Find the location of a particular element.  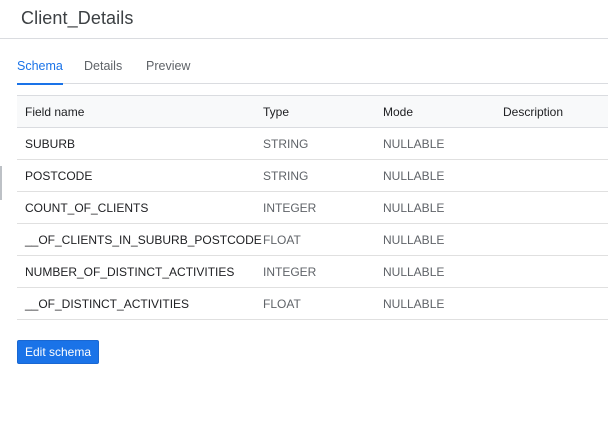

table-row: COUNT_OF_CLIENTS INTEGER NULLABLE is located at coordinates (312, 208).